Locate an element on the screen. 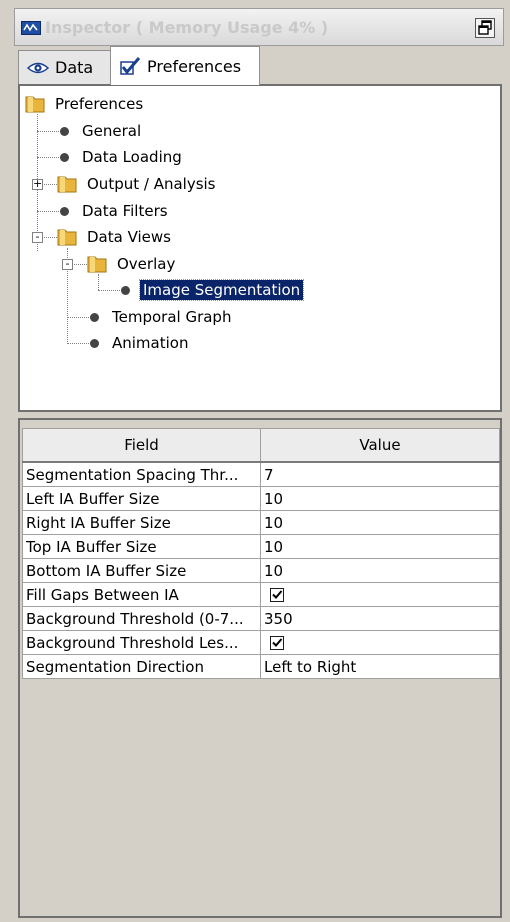  tree-node-data-loading: Data Loading is located at coordinates (121, 157).